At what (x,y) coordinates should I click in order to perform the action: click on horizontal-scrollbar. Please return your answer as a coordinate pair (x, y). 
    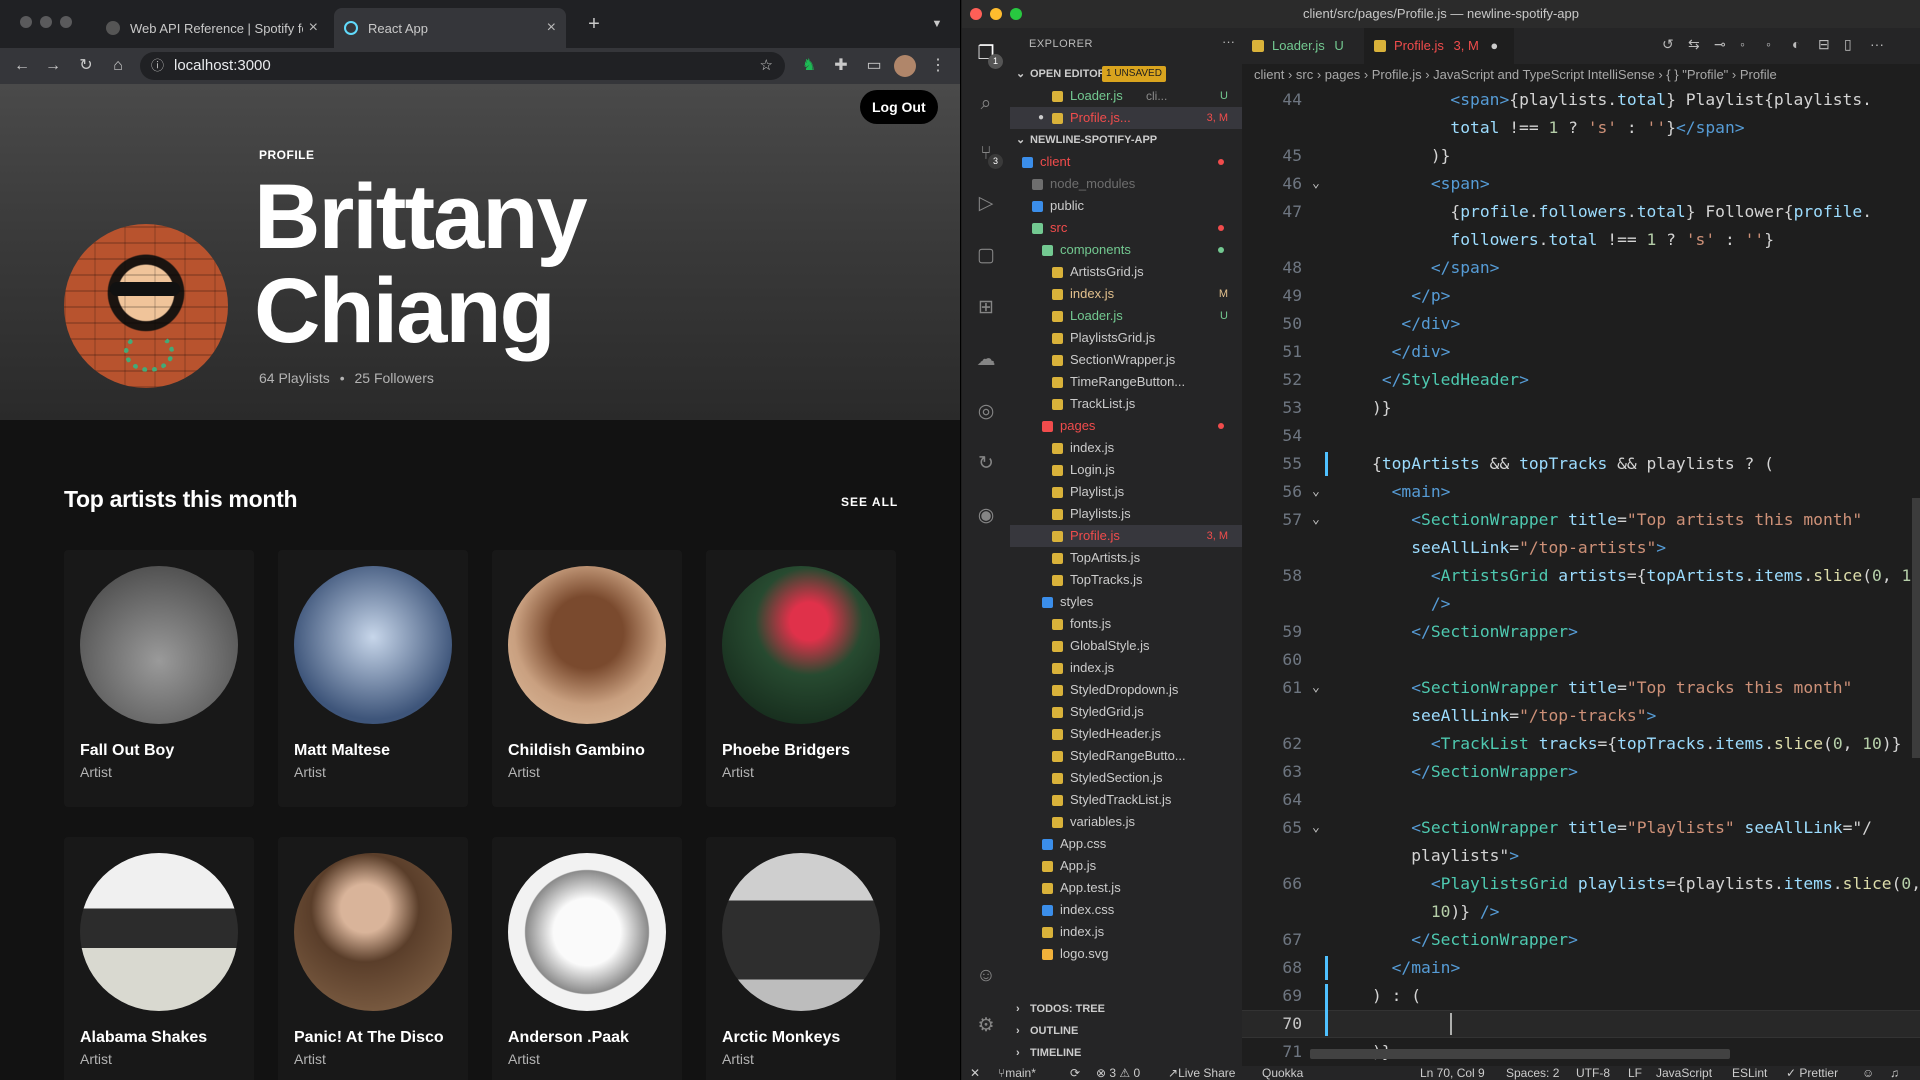
    Looking at the image, I should click on (1520, 1054).